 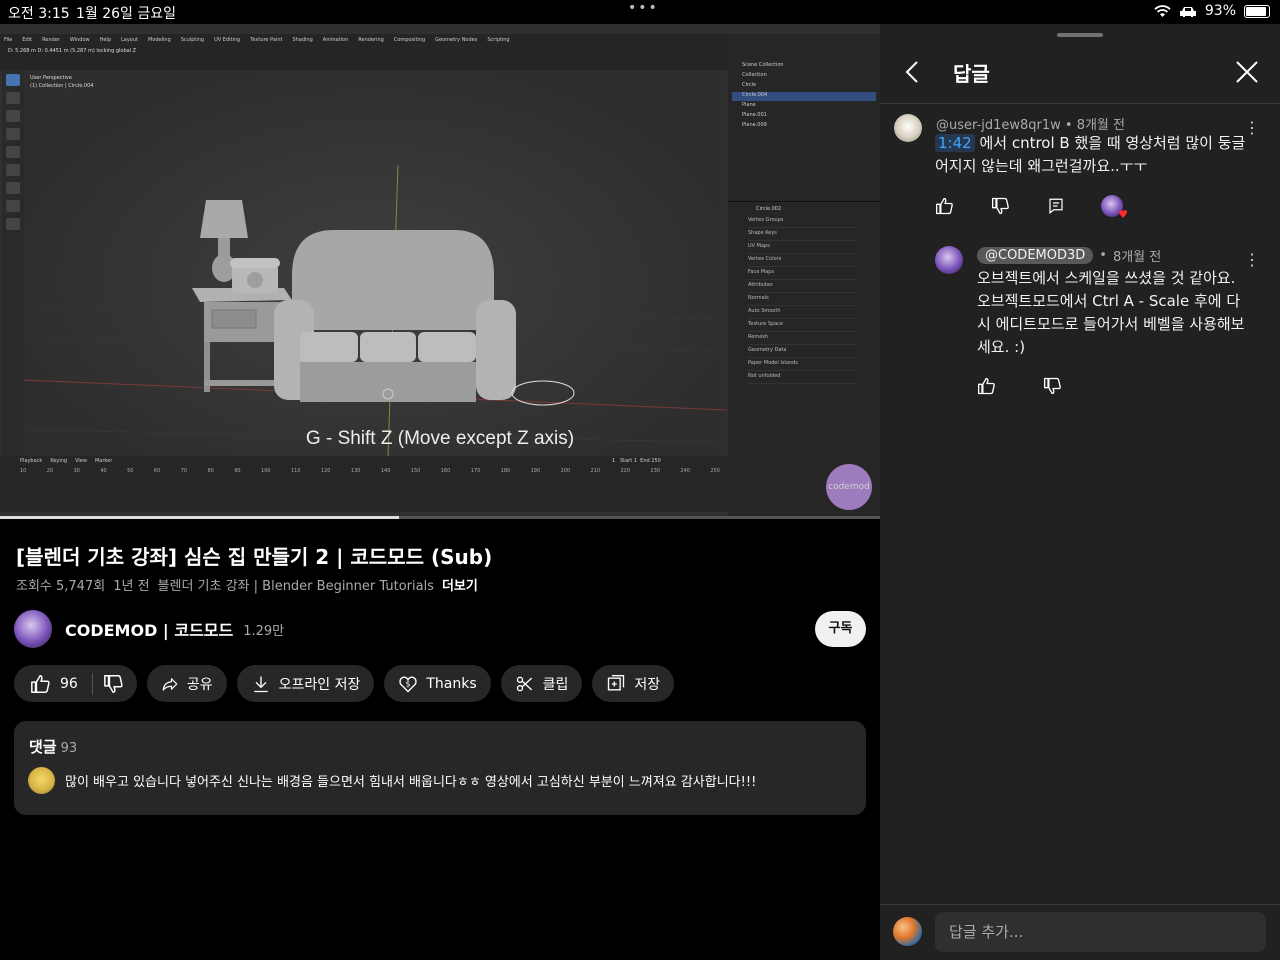 I want to click on subscriber-count: 1.29만, so click(x=264, y=631).